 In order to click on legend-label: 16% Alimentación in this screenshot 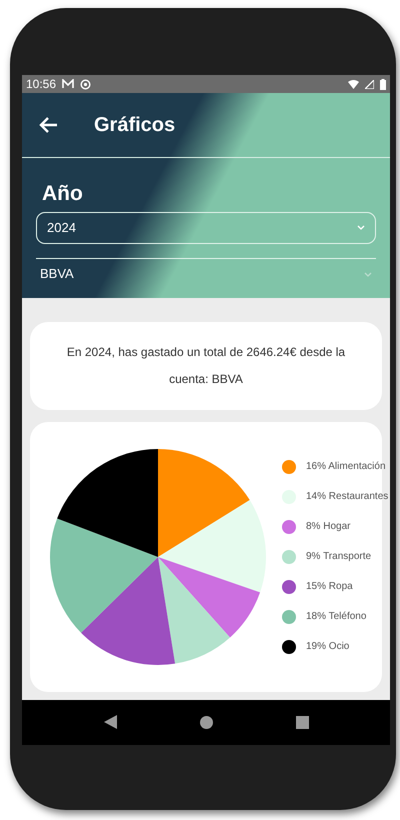, I will do `click(346, 467)`.